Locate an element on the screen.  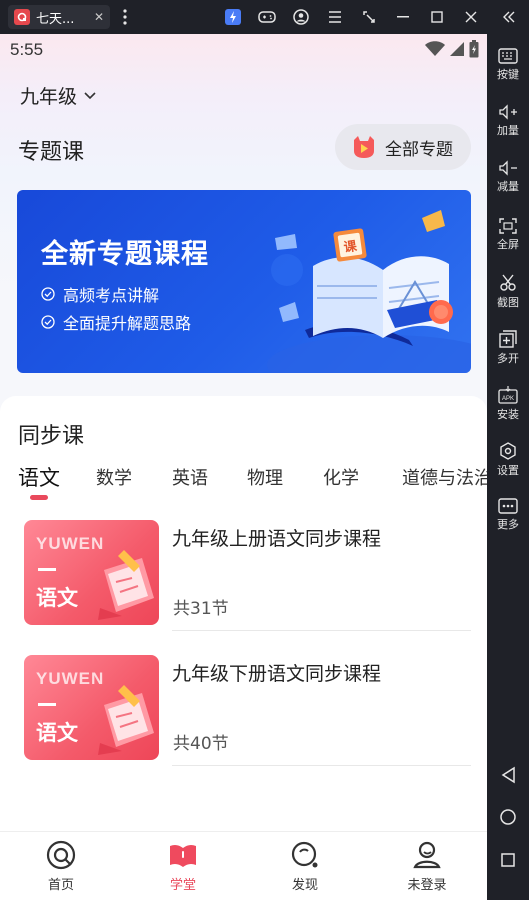
account-icon is located at coordinates (301, 17).